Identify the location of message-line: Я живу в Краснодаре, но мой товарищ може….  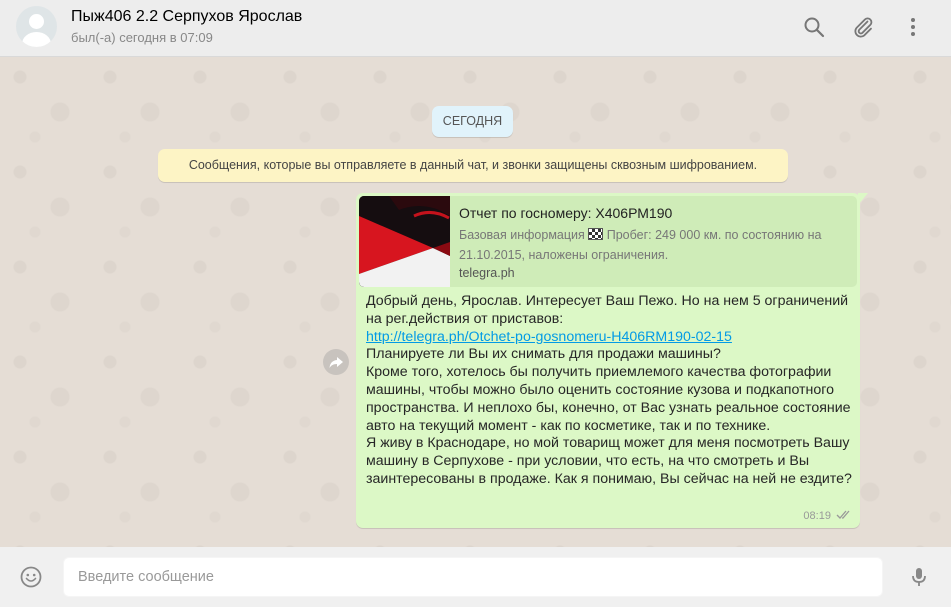
(609, 461).